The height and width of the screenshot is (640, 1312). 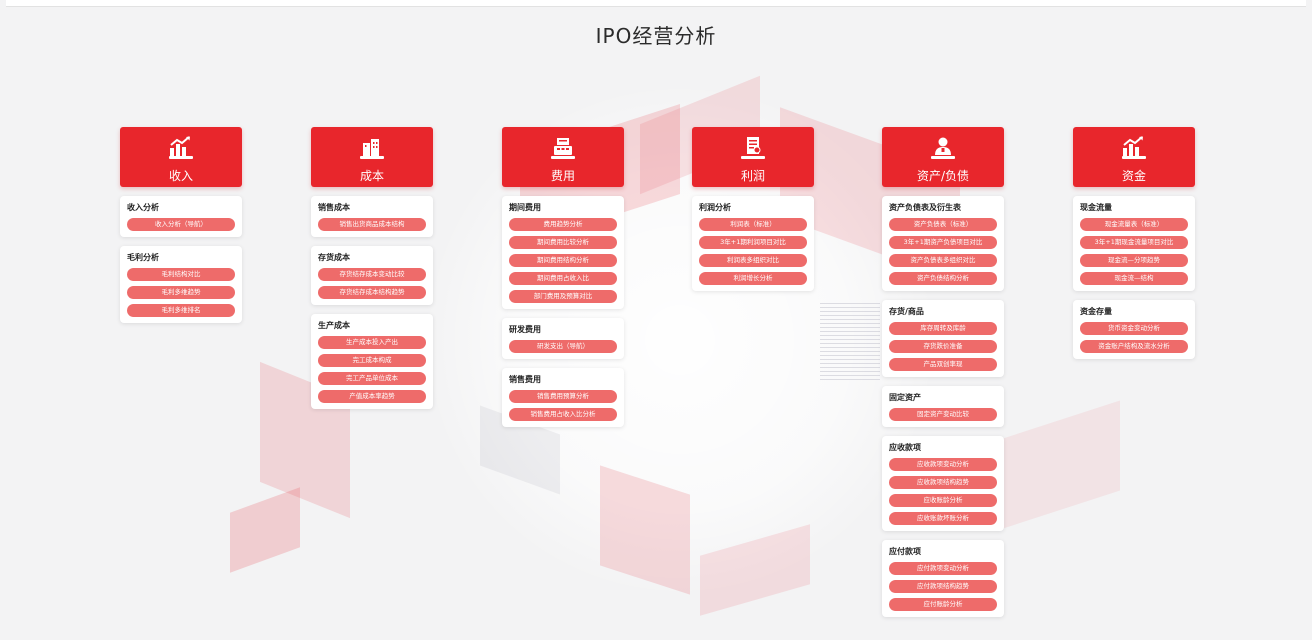 What do you see at coordinates (562, 176) in the screenshot?
I see `module-title: 费用` at bounding box center [562, 176].